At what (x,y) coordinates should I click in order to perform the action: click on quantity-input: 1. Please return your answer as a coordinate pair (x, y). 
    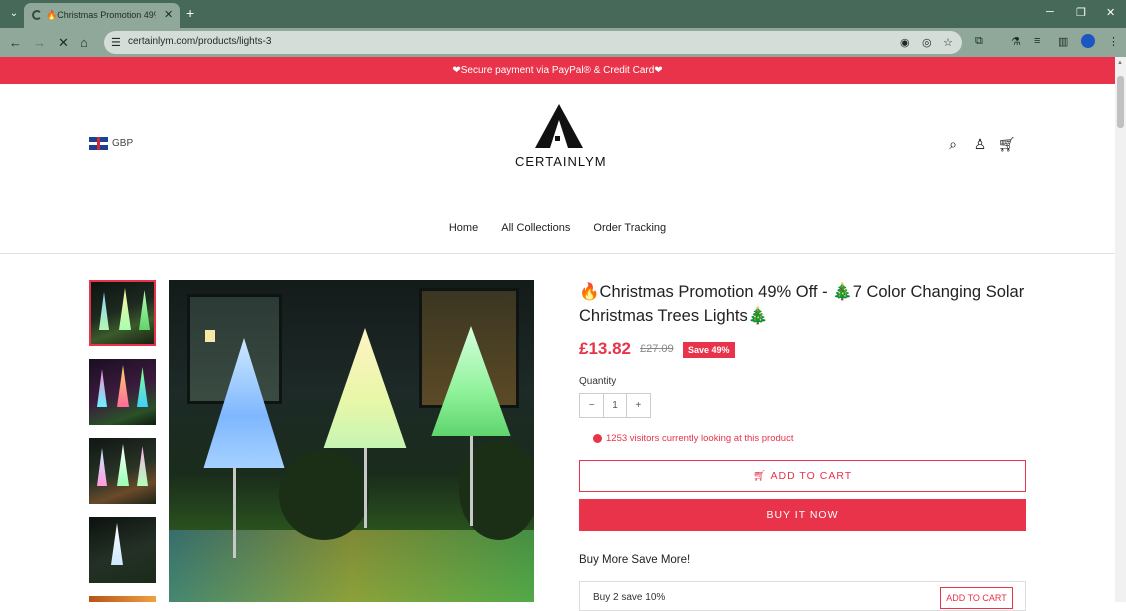
    Looking at the image, I should click on (615, 405).